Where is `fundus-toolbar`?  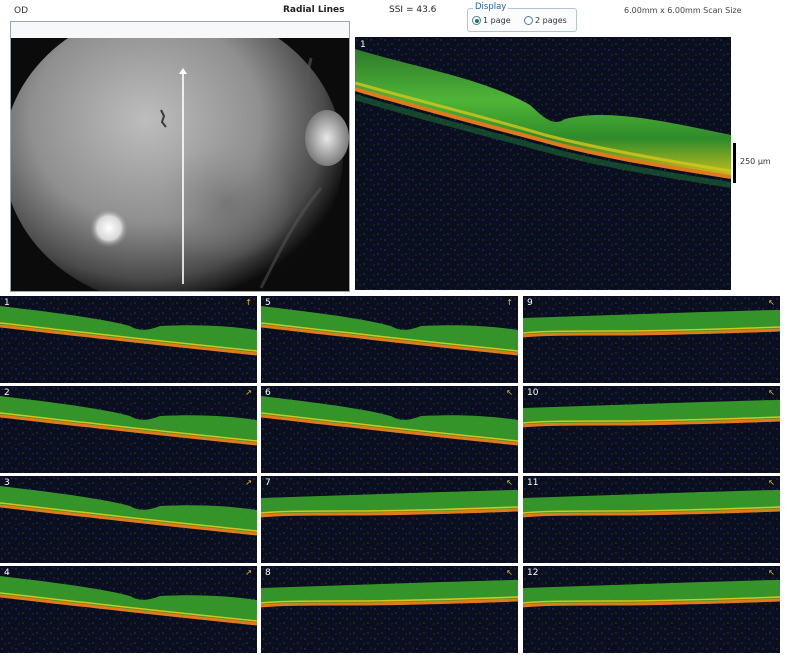
fundus-toolbar is located at coordinates (180, 30).